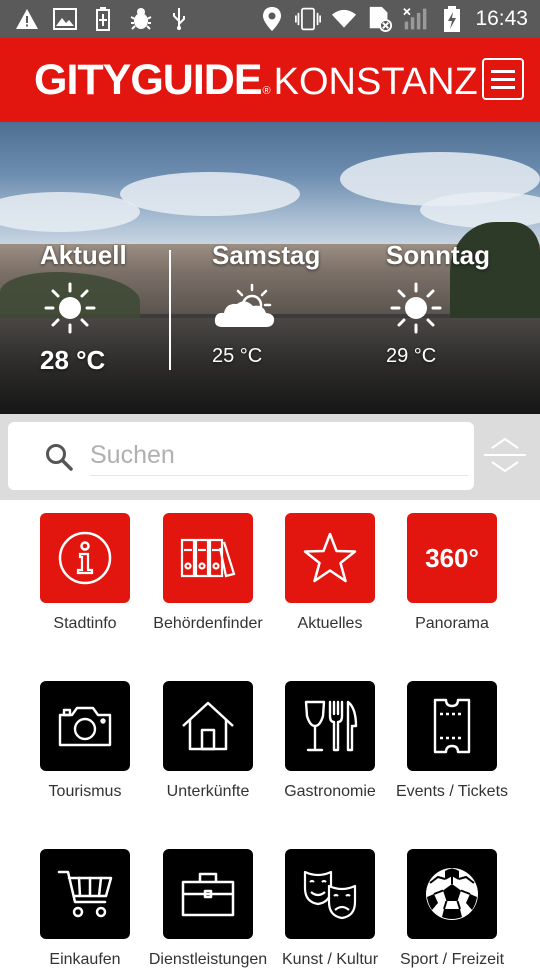 This screenshot has height=969, width=540. What do you see at coordinates (266, 91) in the screenshot?
I see `logo-registered-mark: ®` at bounding box center [266, 91].